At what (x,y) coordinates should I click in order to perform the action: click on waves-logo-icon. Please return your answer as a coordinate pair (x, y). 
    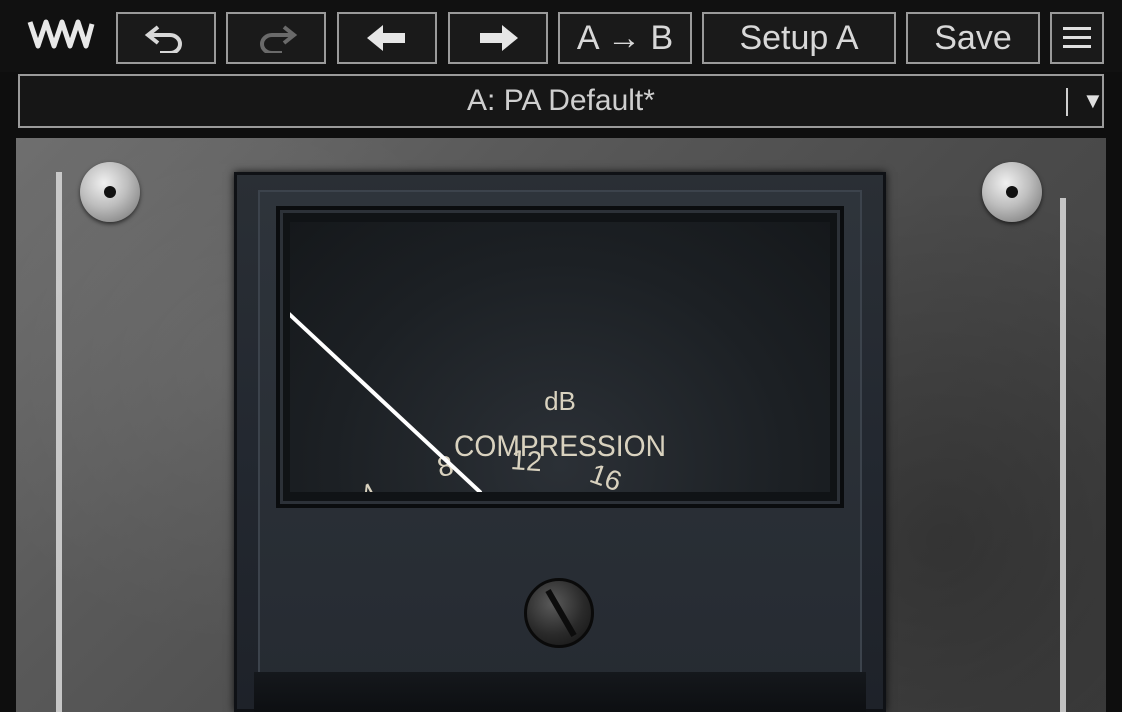
    Looking at the image, I should click on (61, 39).